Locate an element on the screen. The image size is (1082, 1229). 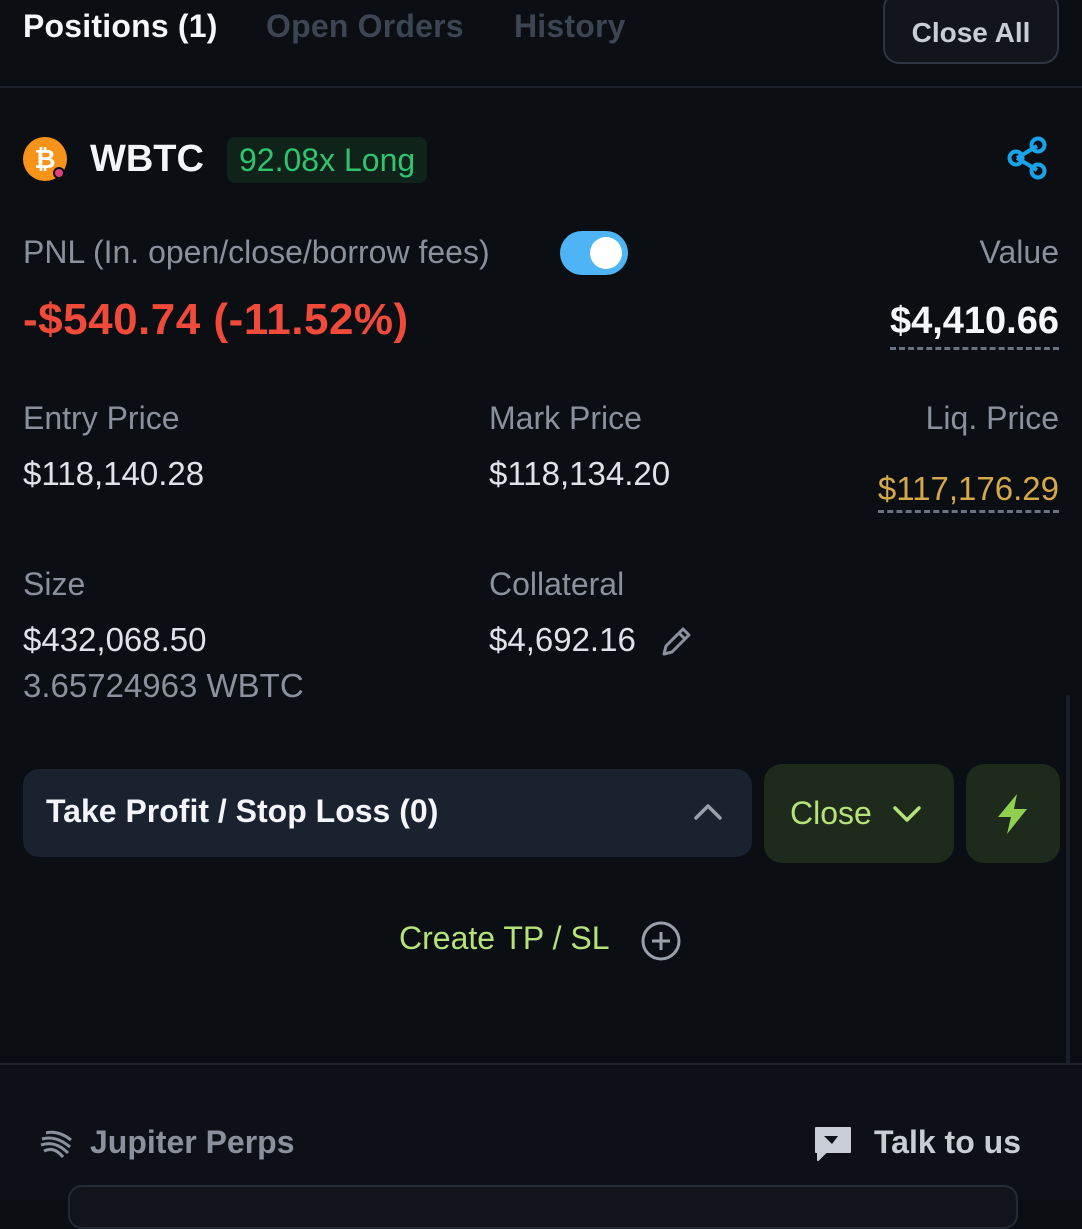
size-label: Size is located at coordinates (54, 584).